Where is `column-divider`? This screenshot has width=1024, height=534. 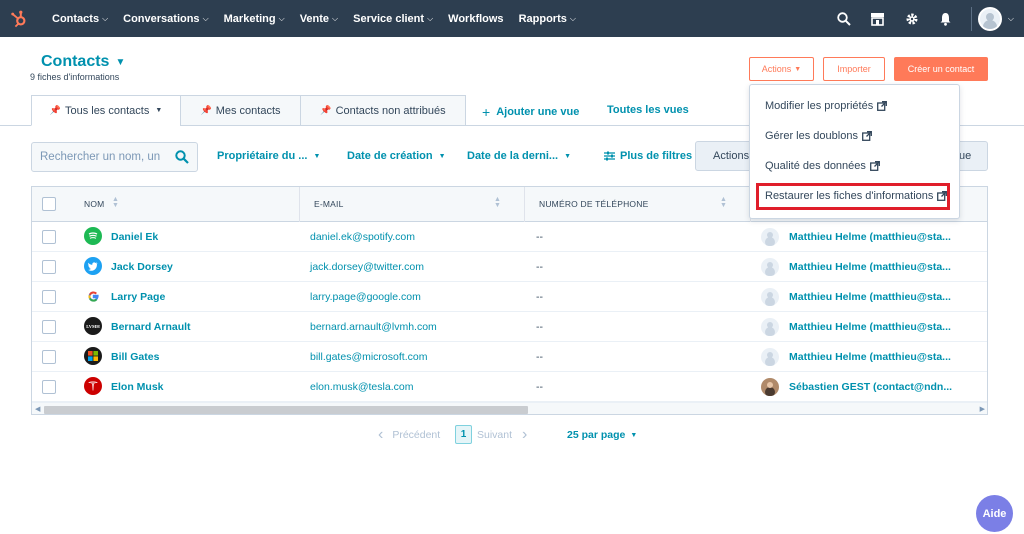 column-divider is located at coordinates (299, 204).